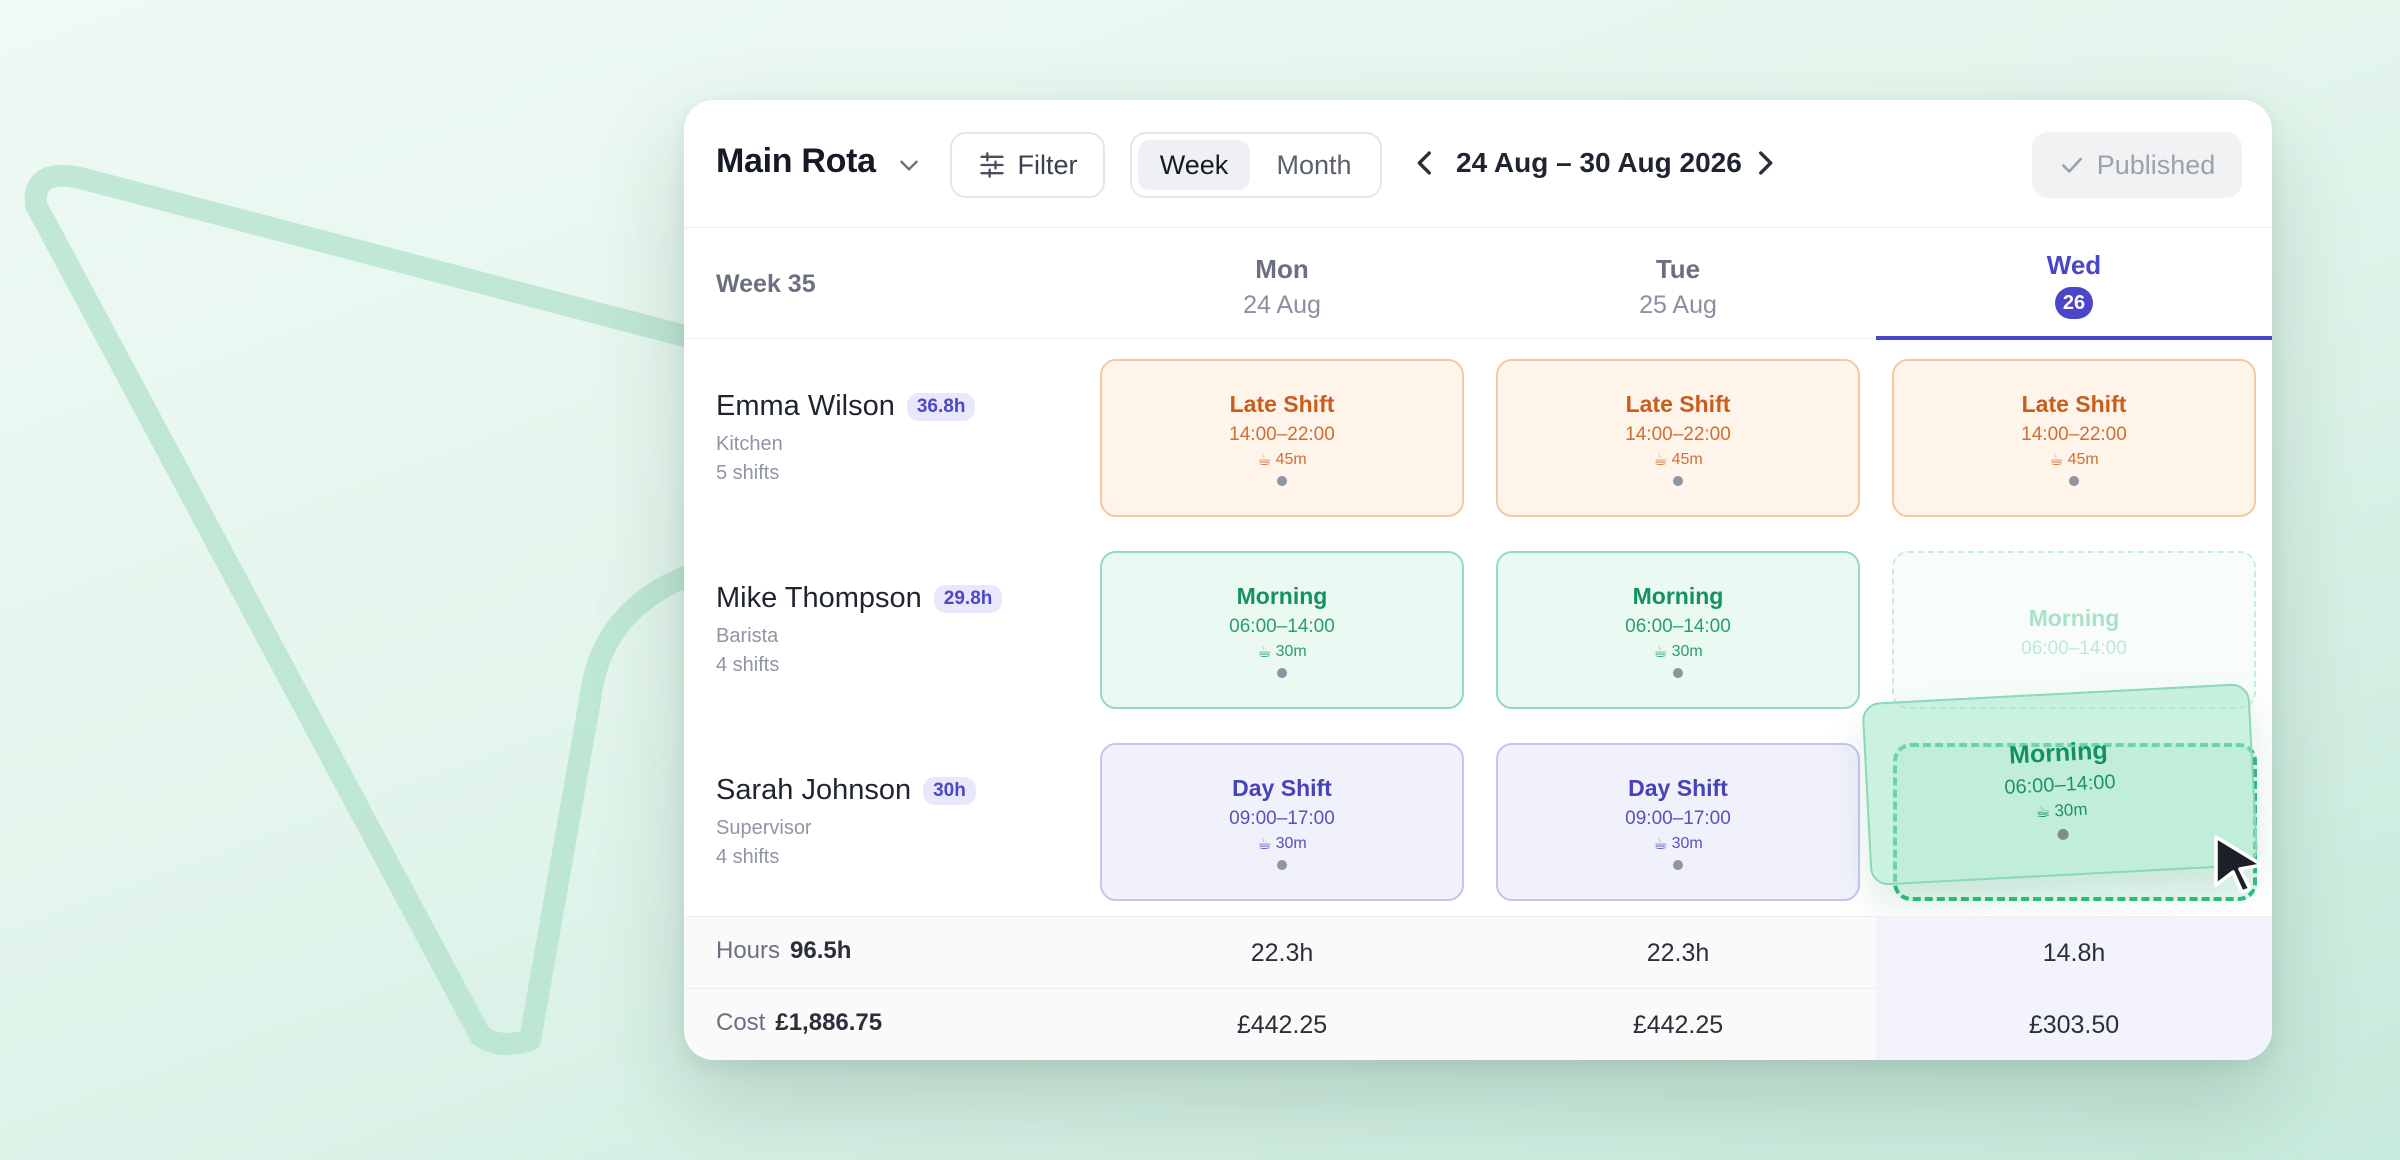 This screenshot has width=2400, height=1160. Describe the element at coordinates (2137, 165) in the screenshot. I see `published-button: Published` at that location.